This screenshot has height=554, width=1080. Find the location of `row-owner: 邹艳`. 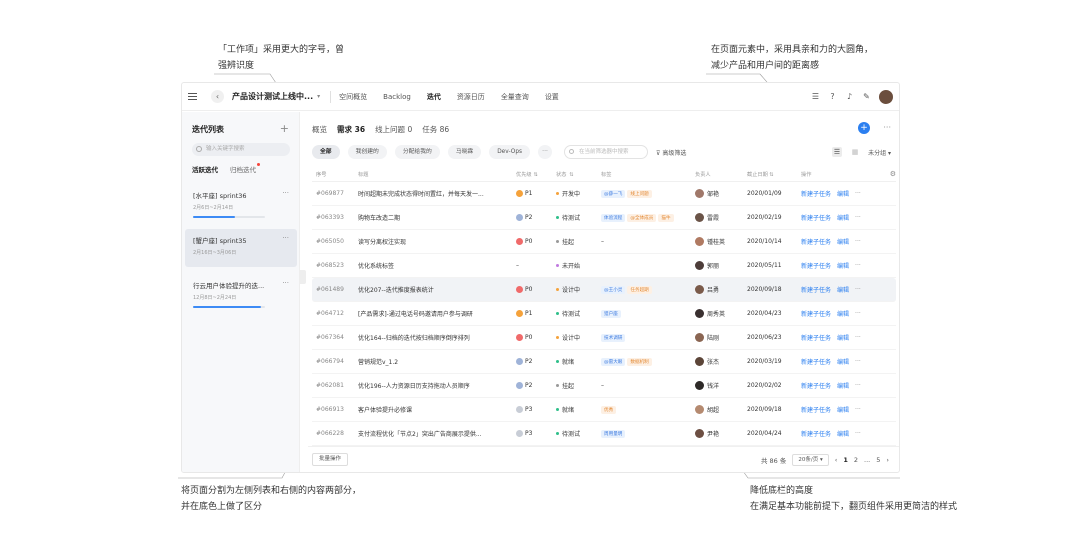

row-owner: 邹艳 is located at coordinates (721, 193).